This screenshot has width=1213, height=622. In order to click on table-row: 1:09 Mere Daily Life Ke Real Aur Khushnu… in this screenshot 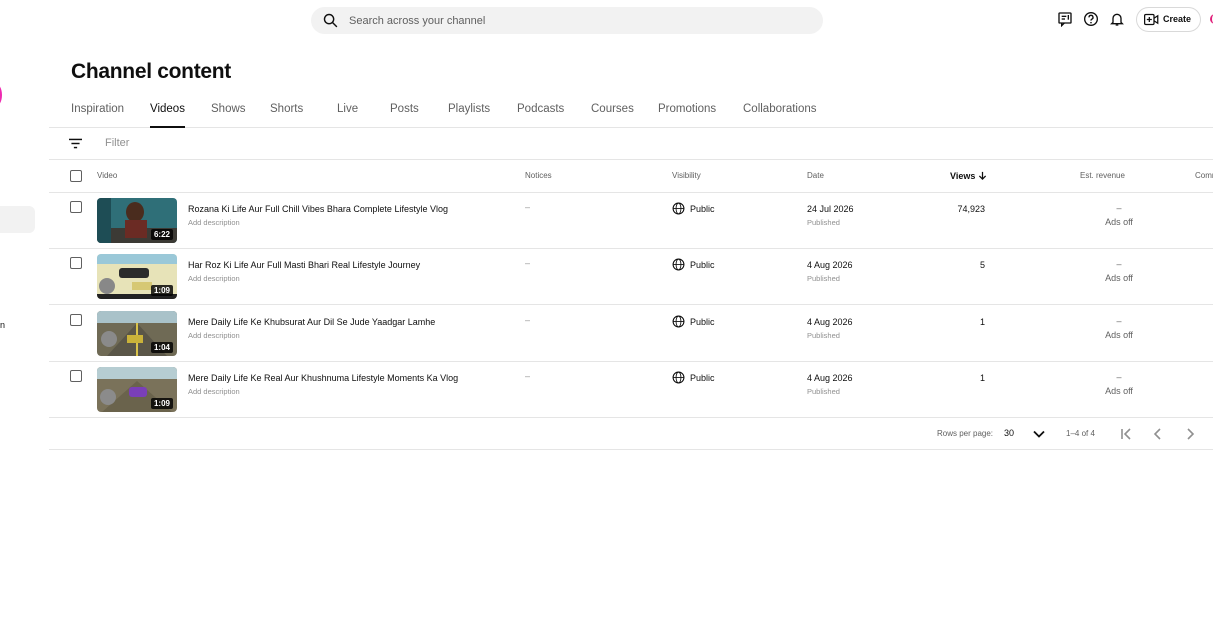, I will do `click(631, 390)`.